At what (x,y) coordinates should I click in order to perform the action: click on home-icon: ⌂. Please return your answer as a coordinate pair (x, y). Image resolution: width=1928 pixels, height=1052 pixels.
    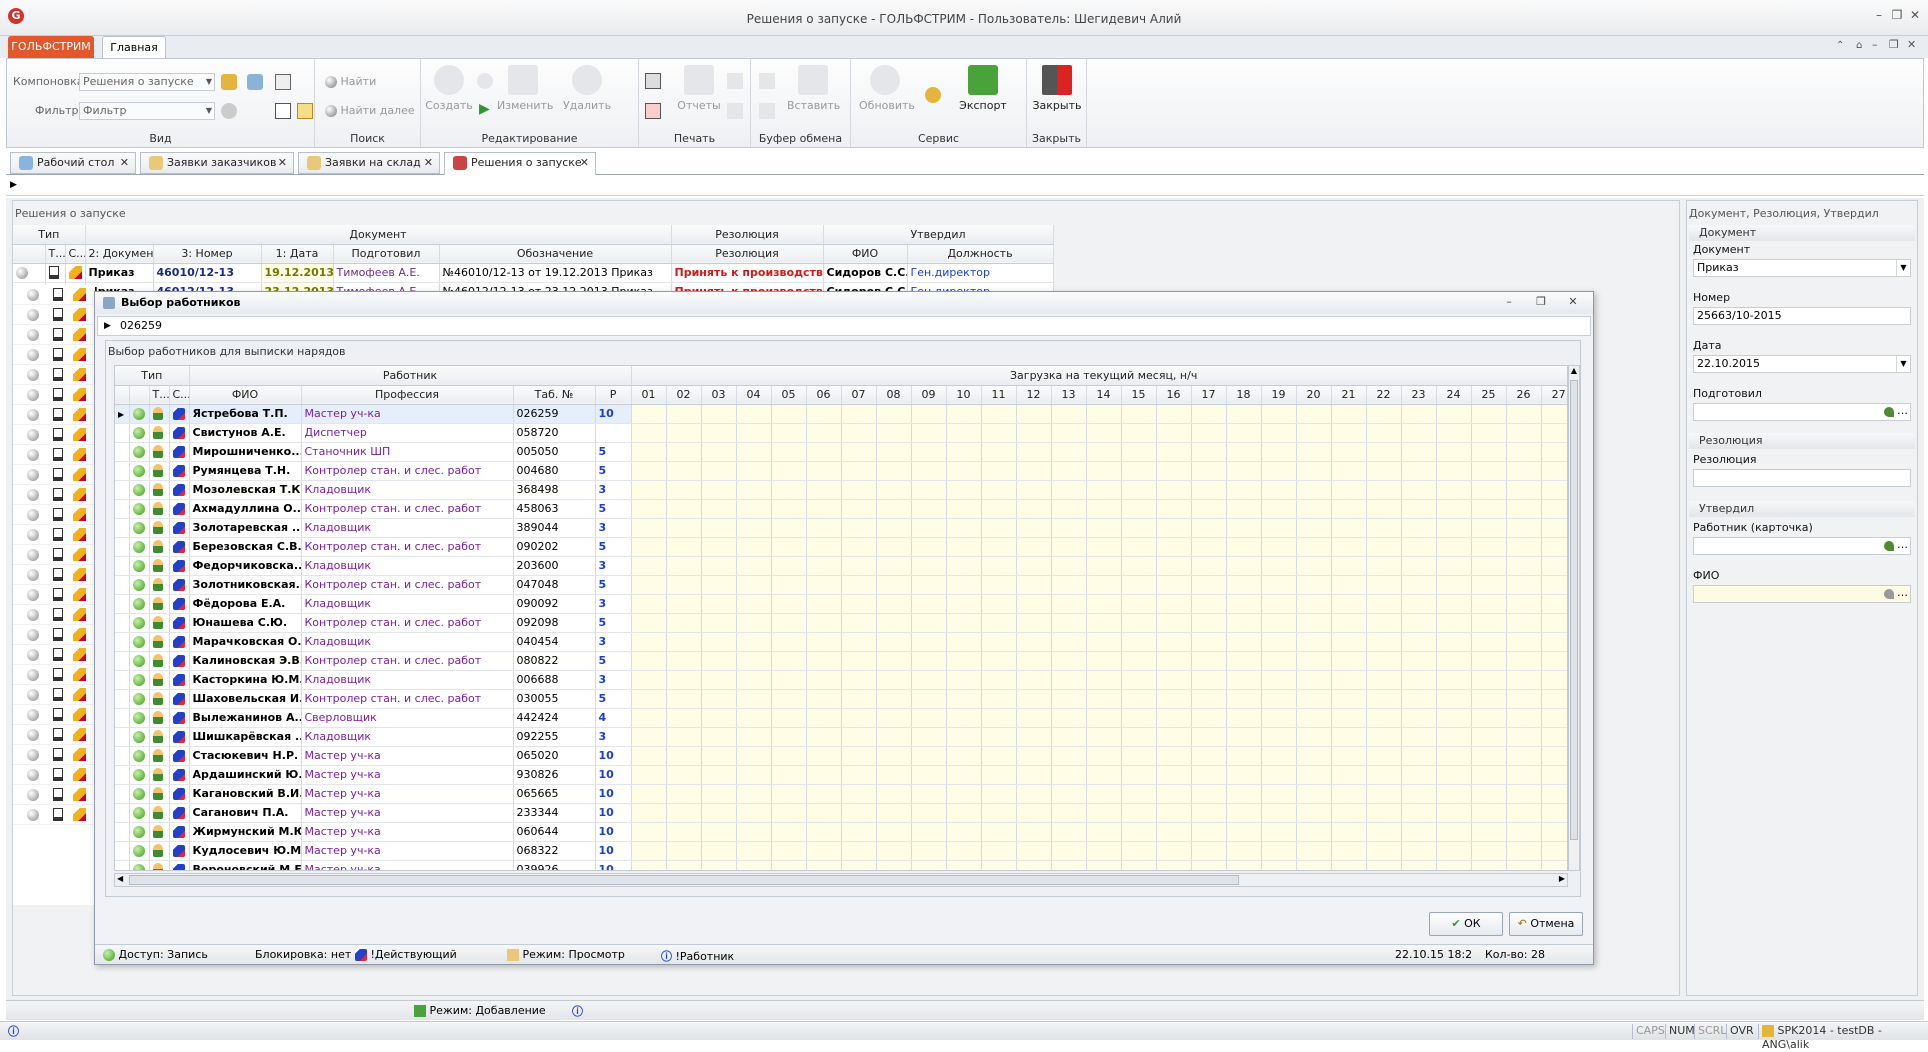
    Looking at the image, I should click on (1859, 45).